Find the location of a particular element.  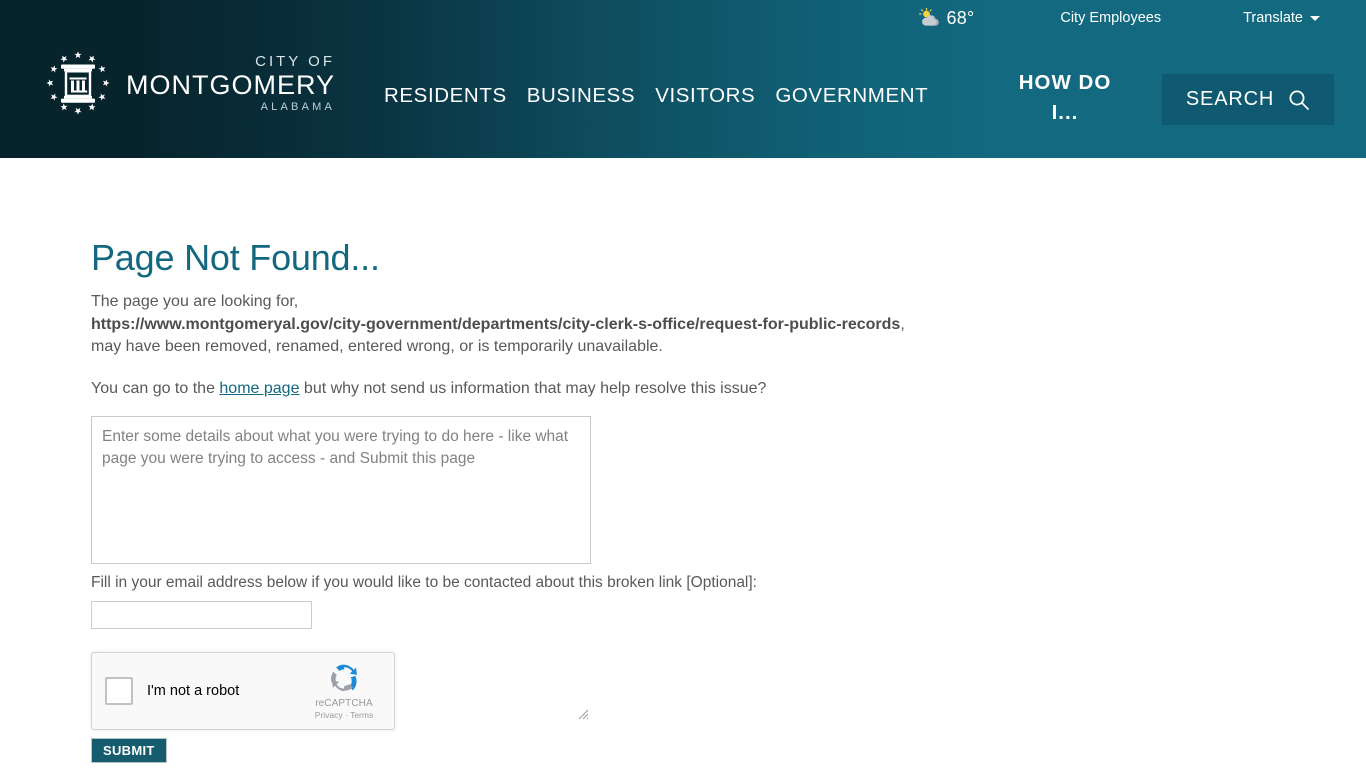

textarea-resize-grip-icon is located at coordinates (583, 714).